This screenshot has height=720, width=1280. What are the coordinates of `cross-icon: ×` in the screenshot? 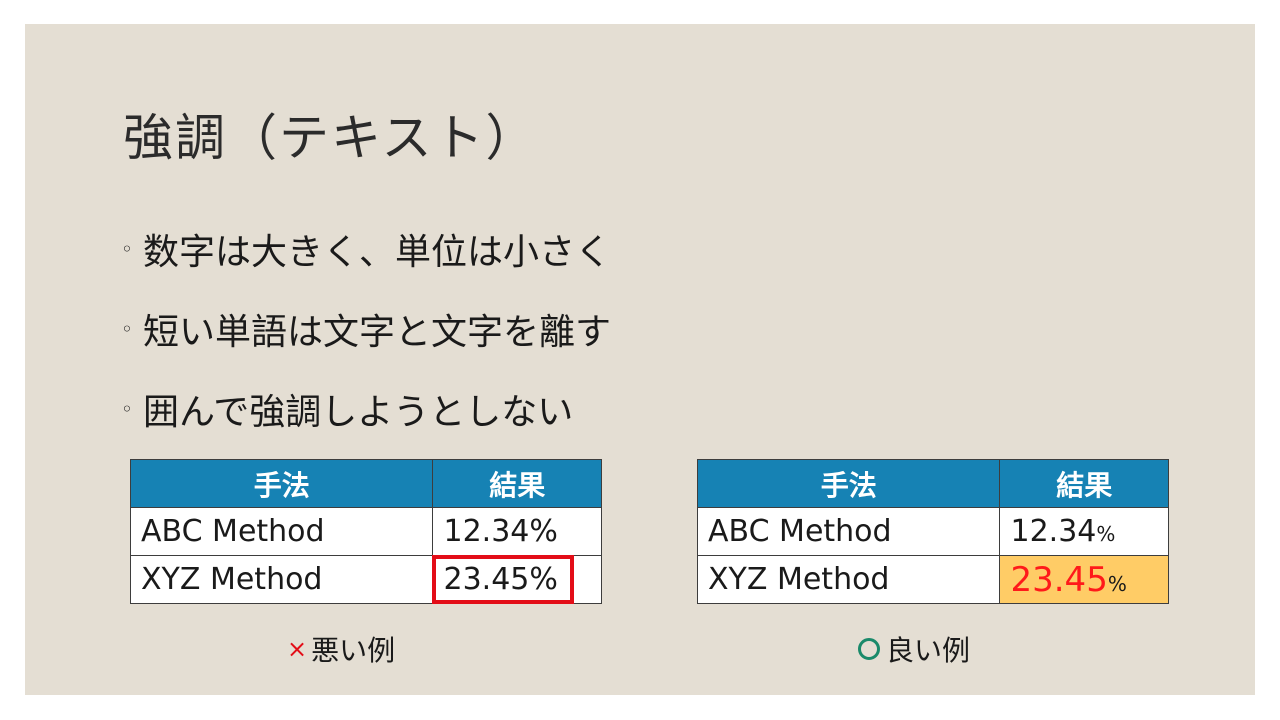 It's located at (297, 649).